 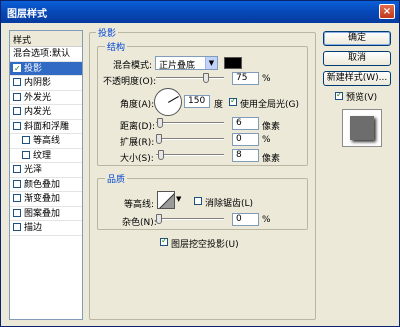 I want to click on angle-dial, so click(x=168, y=102).